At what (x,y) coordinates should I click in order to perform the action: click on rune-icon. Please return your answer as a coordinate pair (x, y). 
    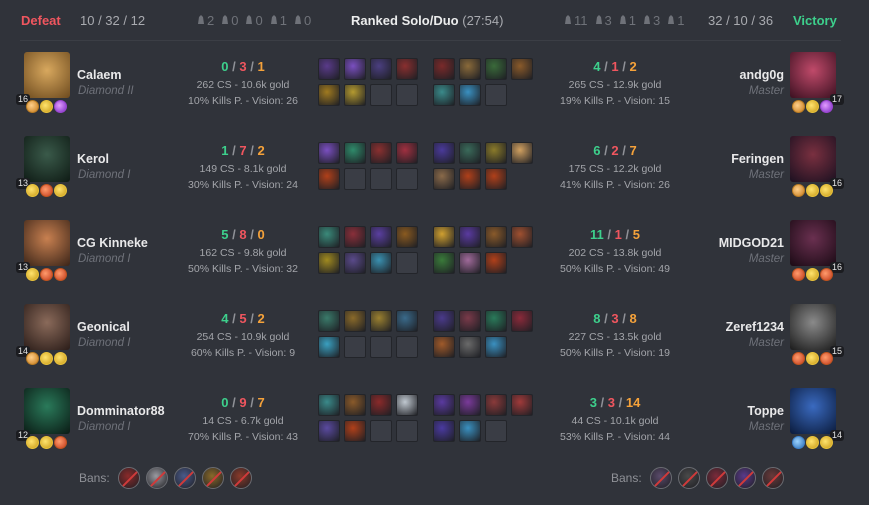
    Looking at the image, I should click on (812, 358).